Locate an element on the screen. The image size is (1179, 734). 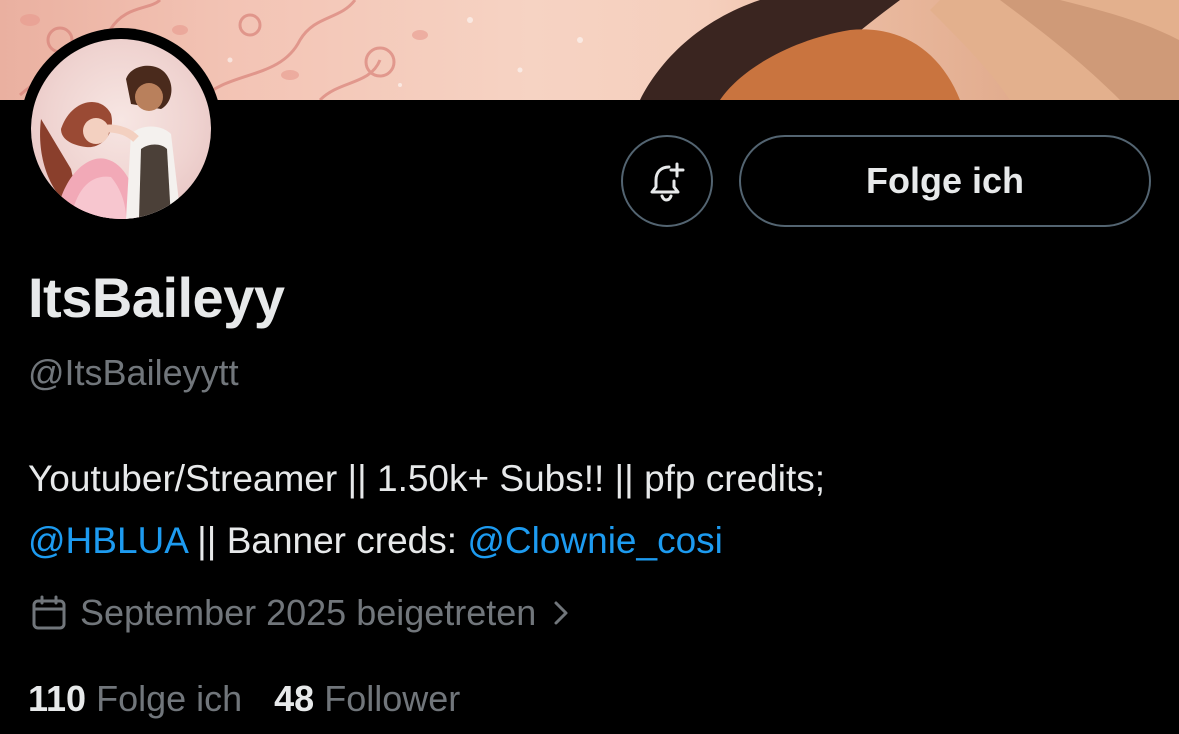
following-count: 110 is located at coordinates (57, 698).